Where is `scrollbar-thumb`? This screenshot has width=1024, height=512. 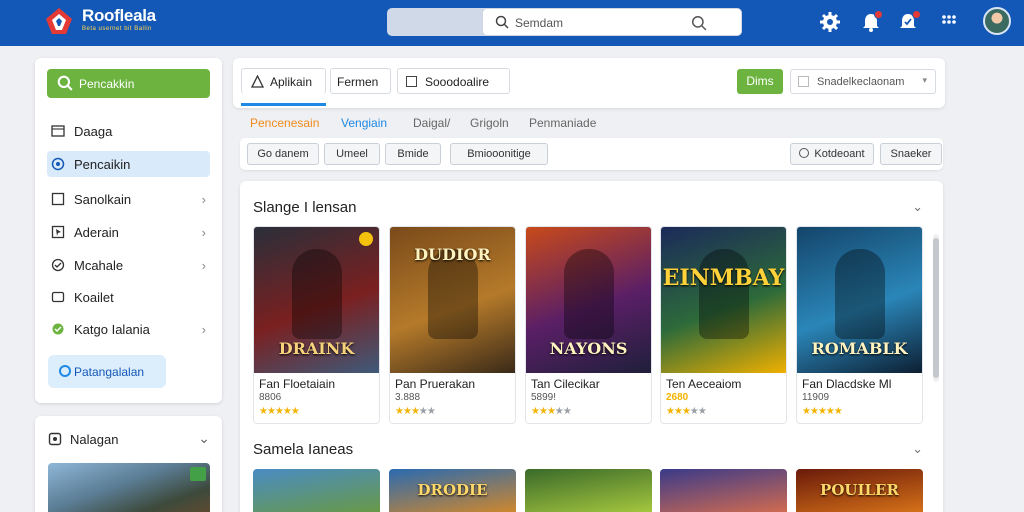 scrollbar-thumb is located at coordinates (936, 308).